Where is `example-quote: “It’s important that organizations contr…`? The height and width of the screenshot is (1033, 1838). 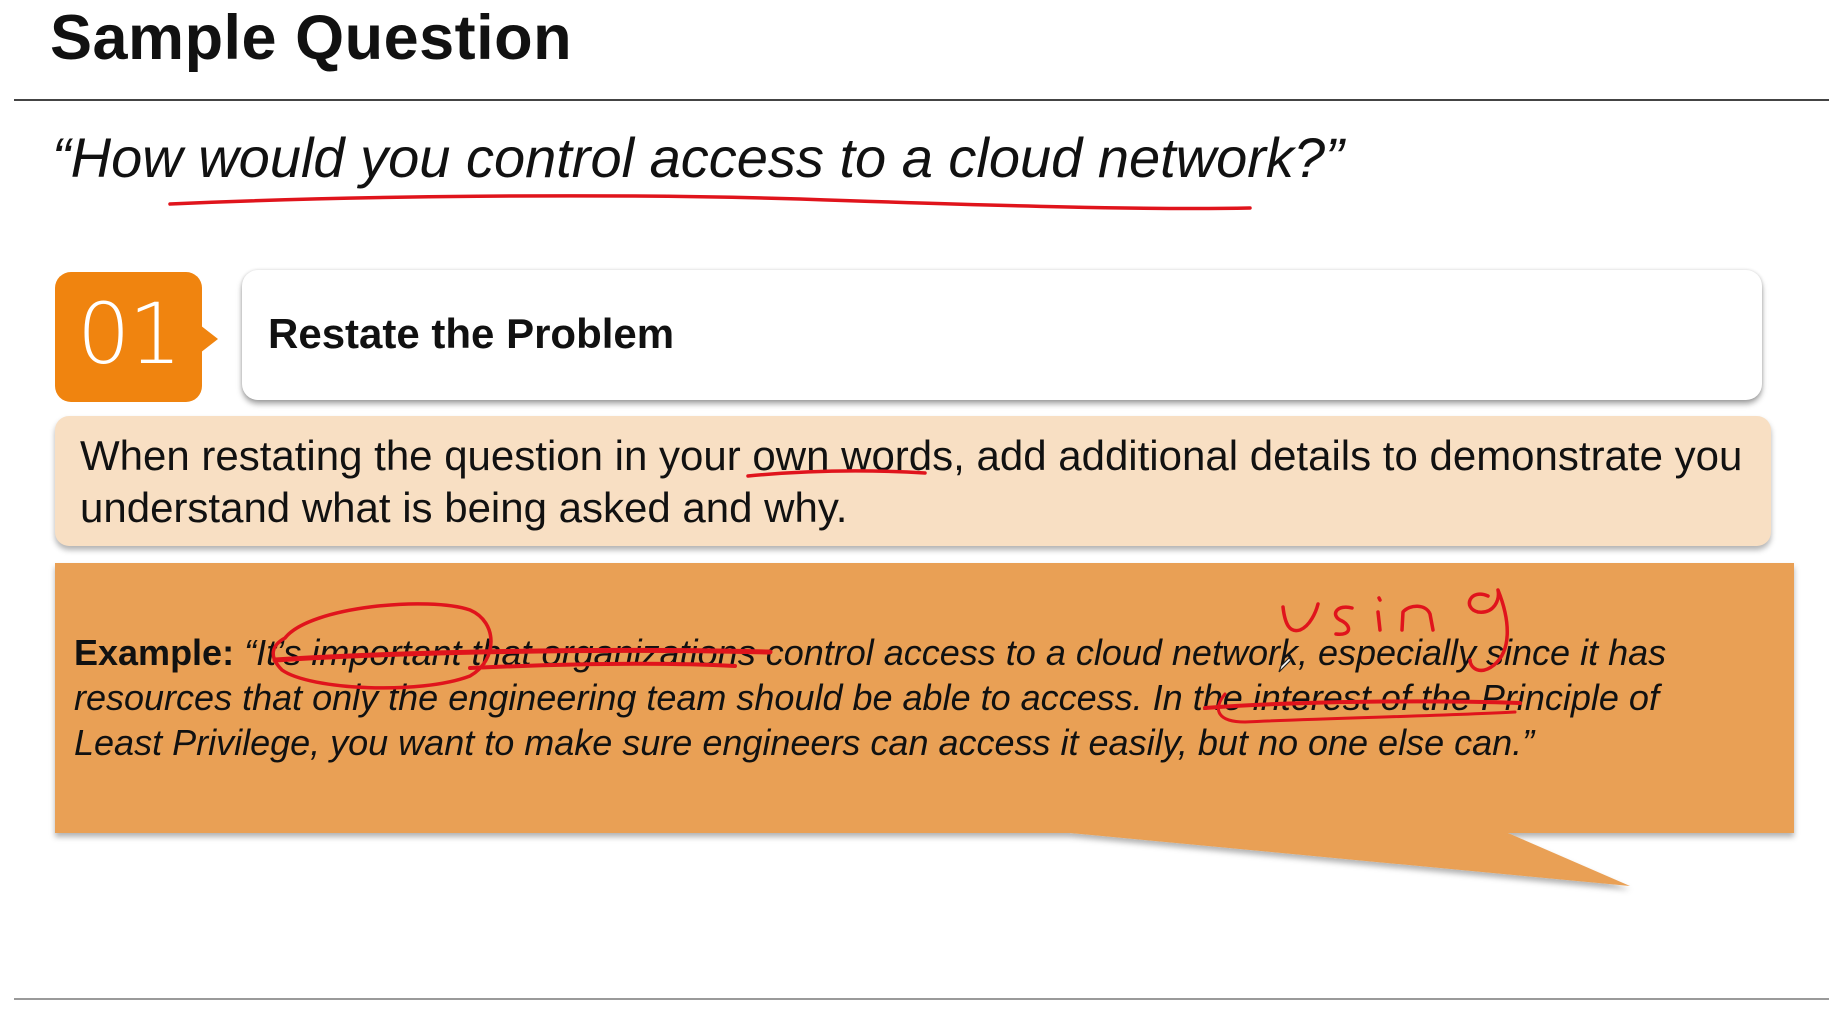
example-quote: “It’s important that organizations contr… is located at coordinates (870, 697).